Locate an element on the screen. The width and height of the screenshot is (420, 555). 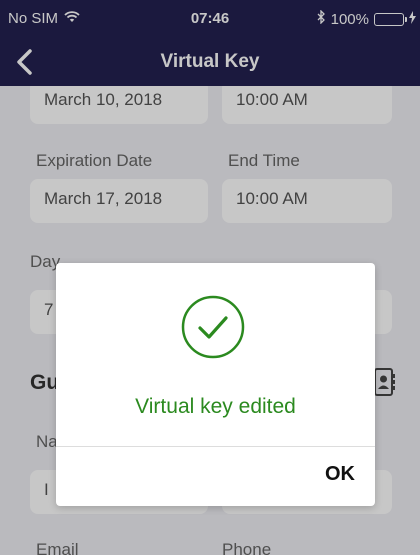
ok-button: OK is located at coordinates (340, 474).